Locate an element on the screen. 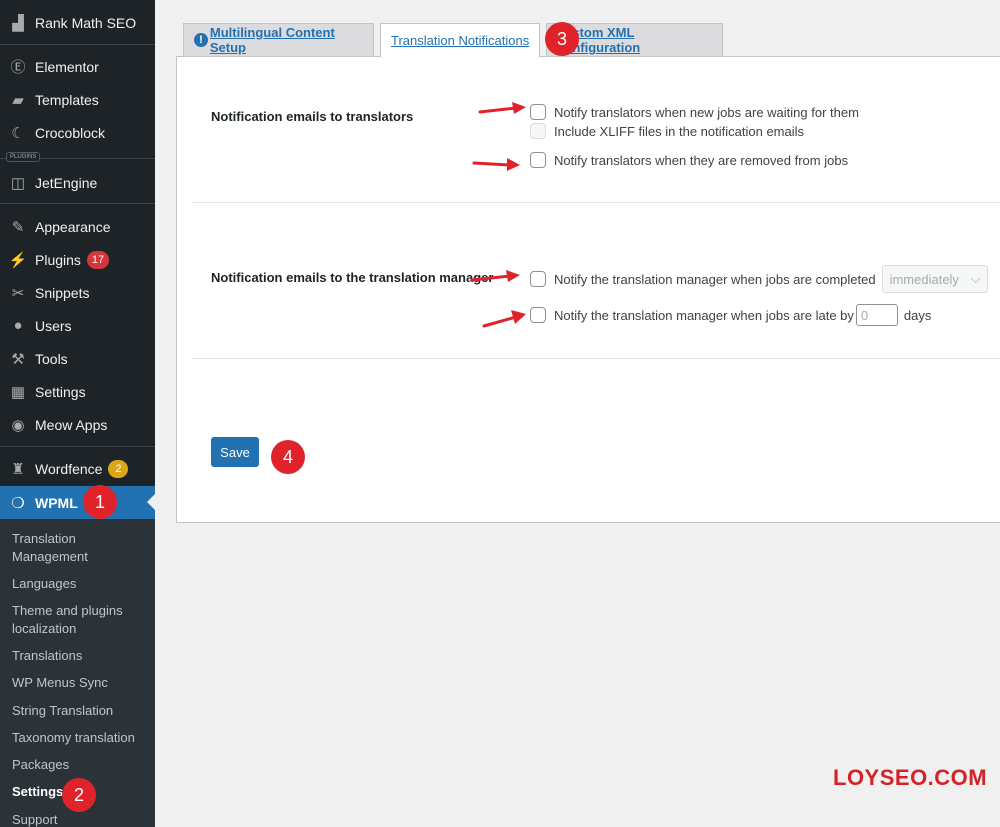 Image resolution: width=1000 pixels, height=827 pixels. include-xliff-checkbox is located at coordinates (538, 131).